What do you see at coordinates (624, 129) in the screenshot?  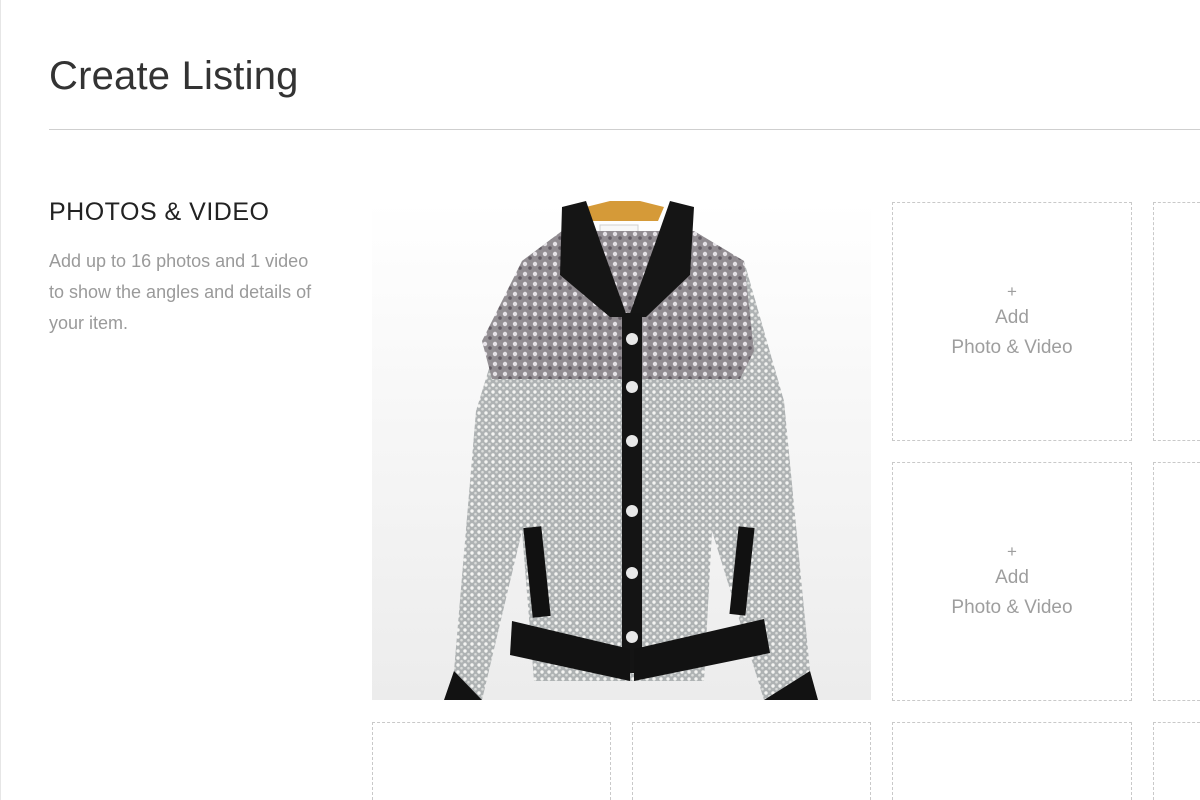 I see `title-divider` at bounding box center [624, 129].